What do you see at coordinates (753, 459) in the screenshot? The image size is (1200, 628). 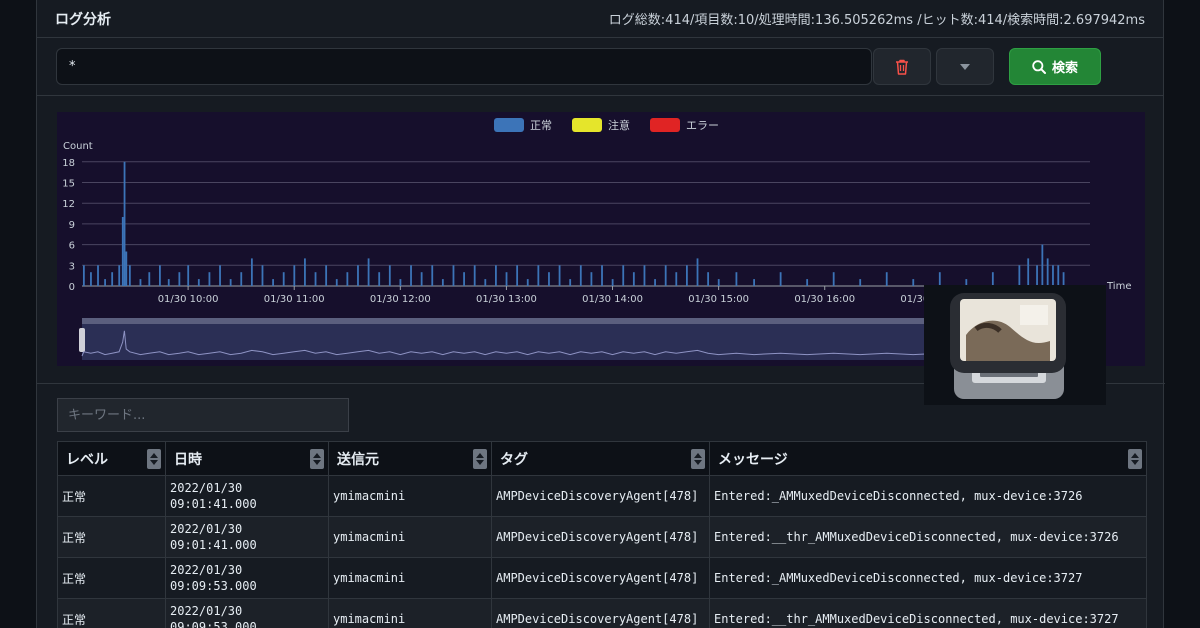 I see `column-label: メッセージ` at bounding box center [753, 459].